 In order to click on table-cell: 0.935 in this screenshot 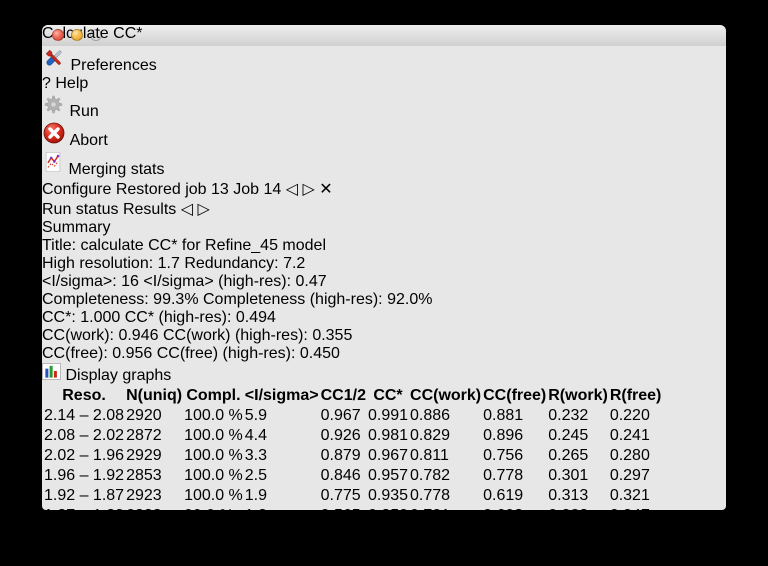, I will do `click(388, 495)`.